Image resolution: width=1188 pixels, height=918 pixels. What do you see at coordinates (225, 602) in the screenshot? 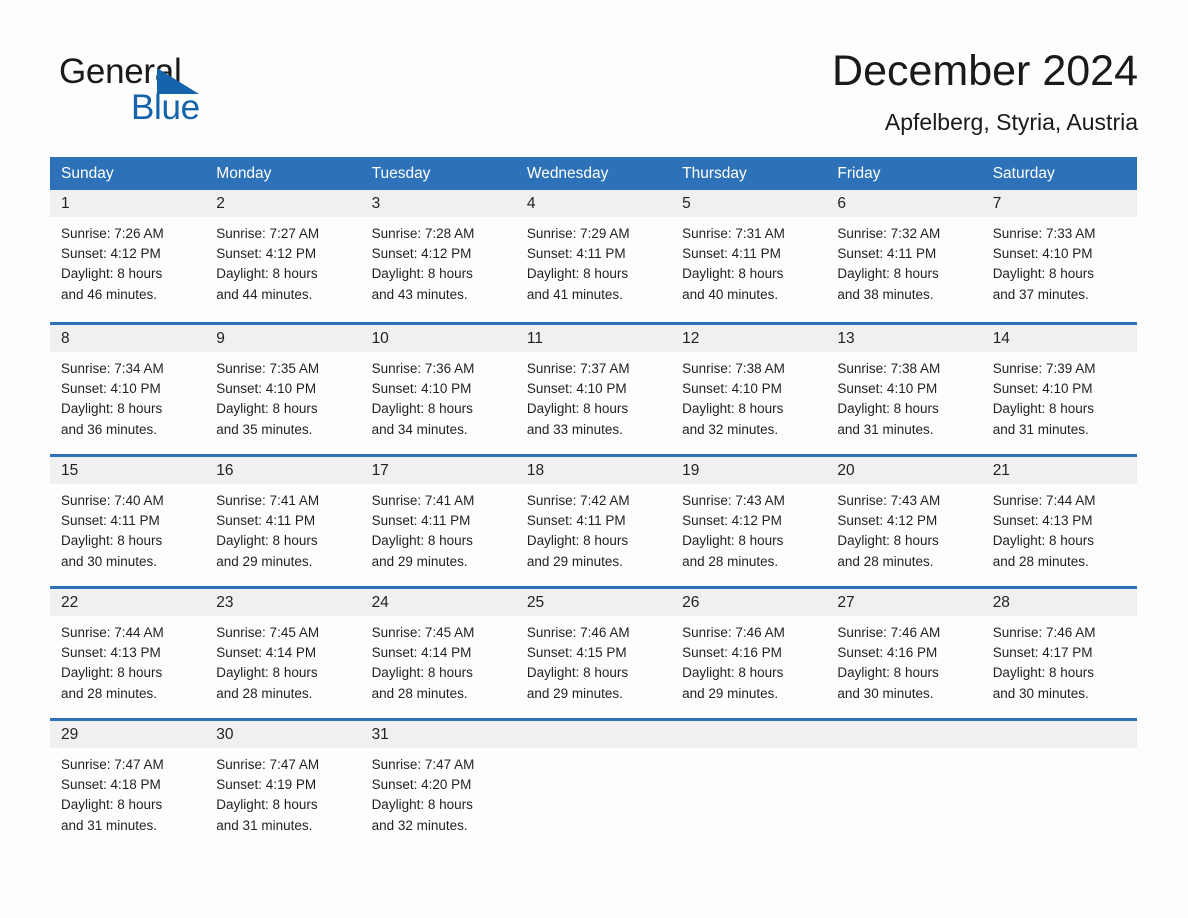
I see `day-number: 23` at bounding box center [225, 602].